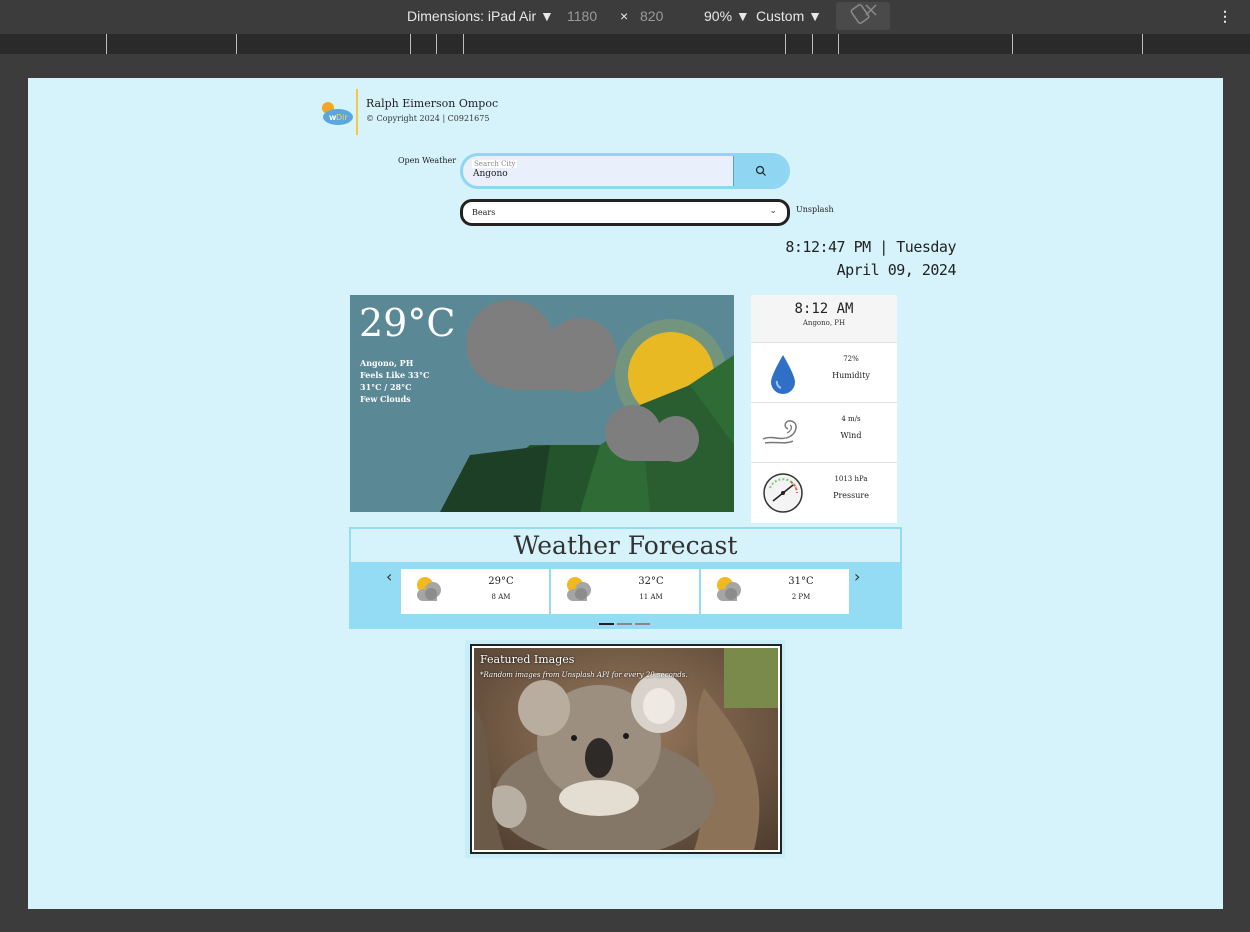  I want to click on forecast-prev-button: ‹, so click(389, 576).